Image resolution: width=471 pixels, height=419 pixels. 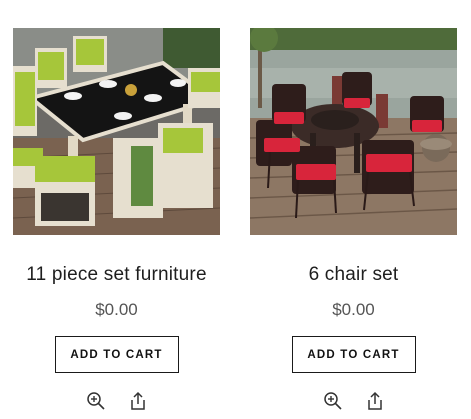 I want to click on product-title: 11 piece set furniture, so click(x=116, y=275).